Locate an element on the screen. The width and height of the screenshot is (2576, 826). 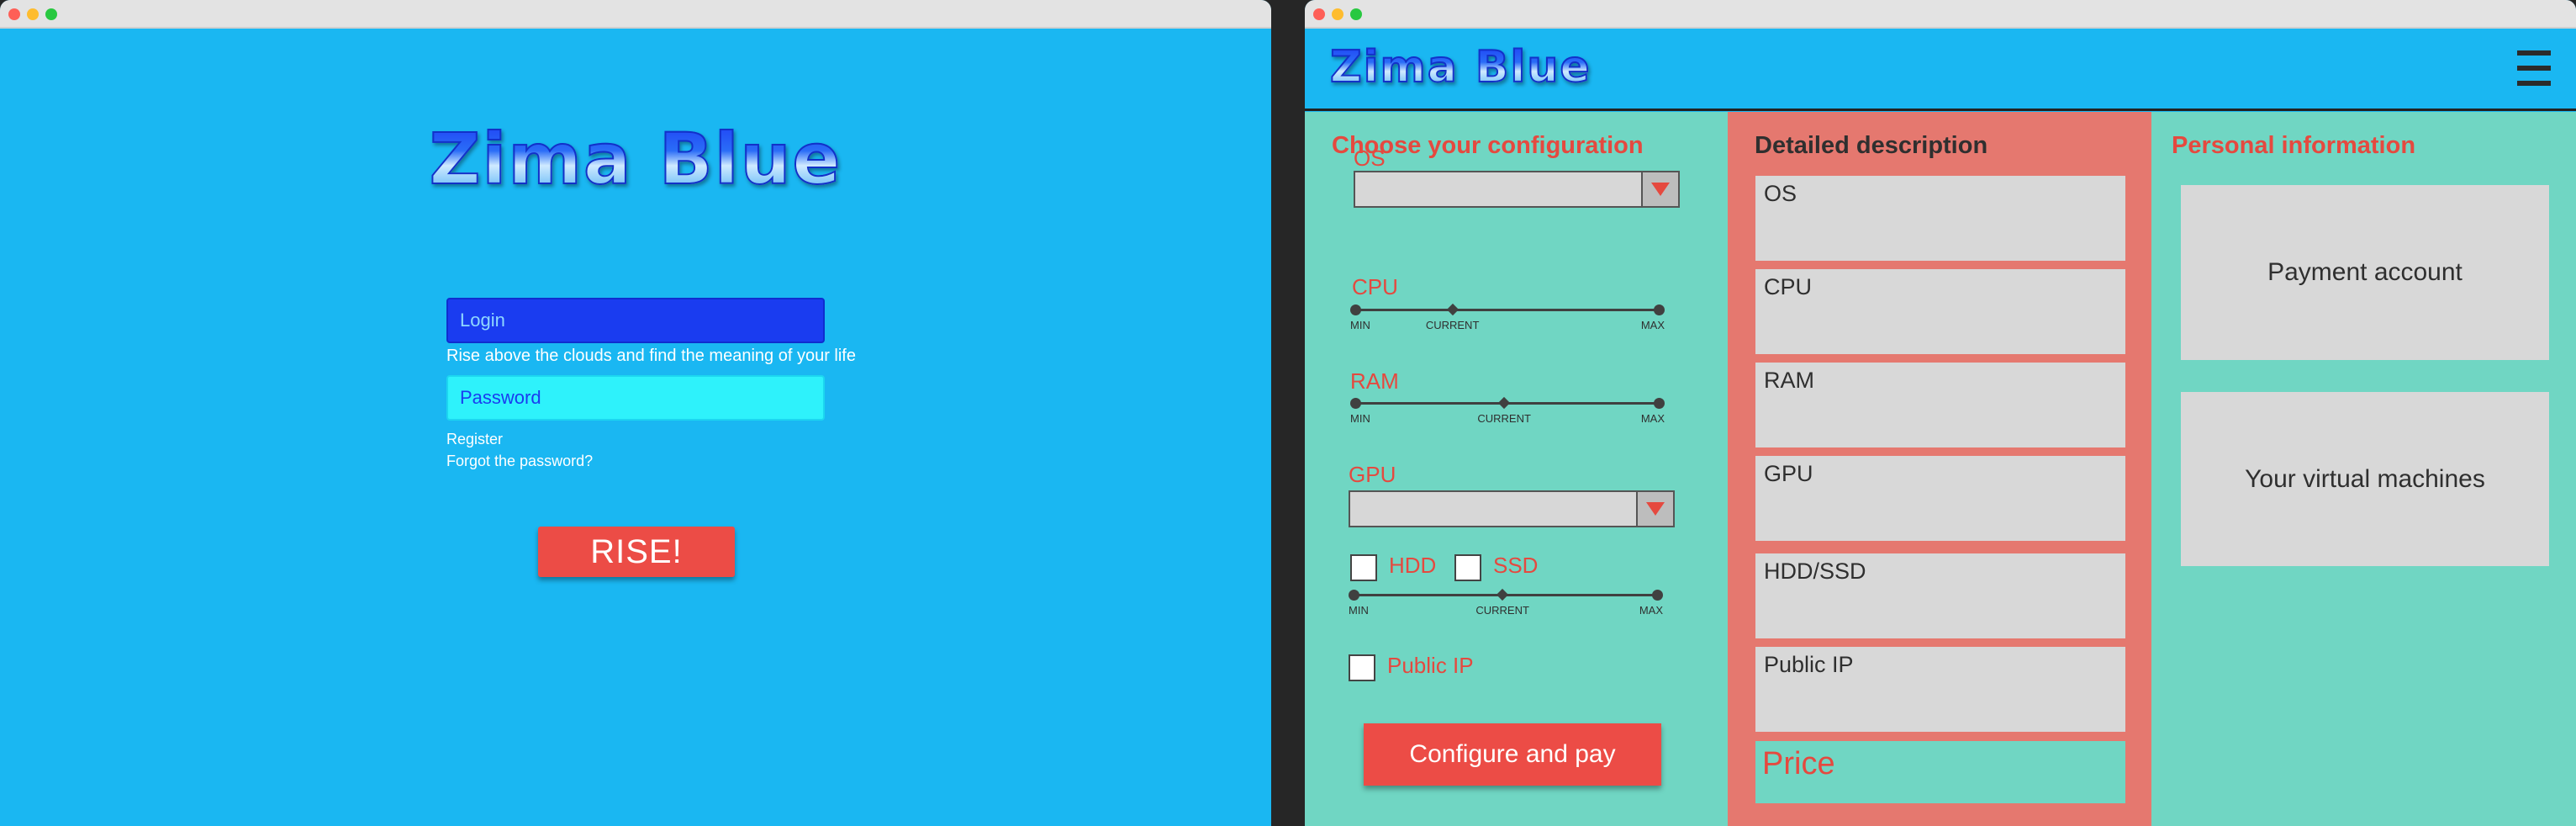
login-input: Login is located at coordinates (636, 320).